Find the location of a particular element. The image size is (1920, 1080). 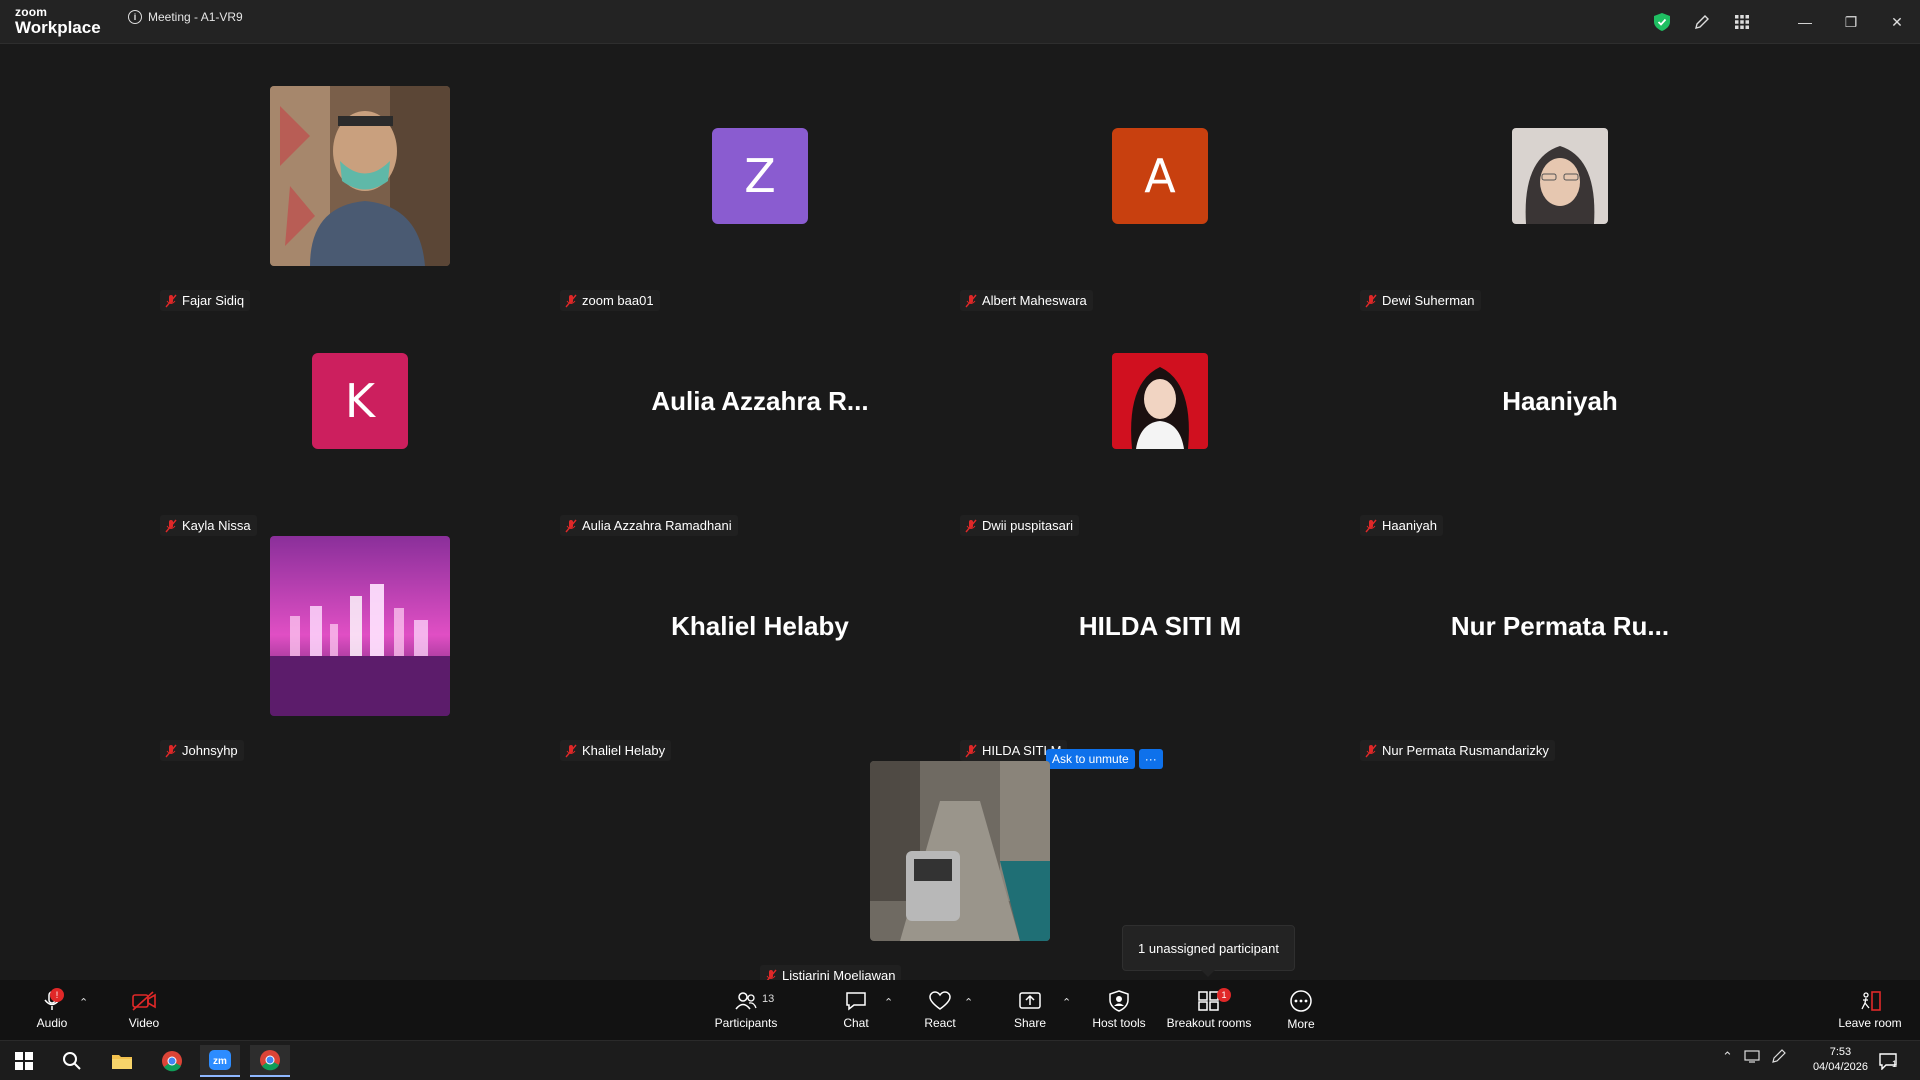

breakout-rooms-label: Breakout rooms is located at coordinates (1209, 1023).